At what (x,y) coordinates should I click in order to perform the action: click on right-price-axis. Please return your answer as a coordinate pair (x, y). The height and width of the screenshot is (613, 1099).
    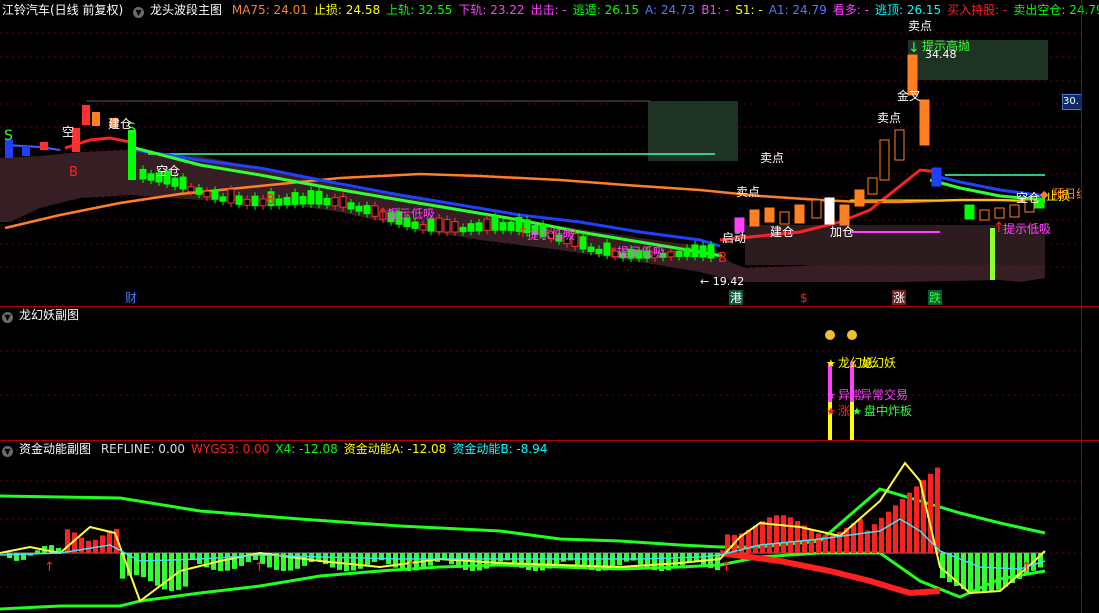
    Looking at the image, I should click on (1090, 306).